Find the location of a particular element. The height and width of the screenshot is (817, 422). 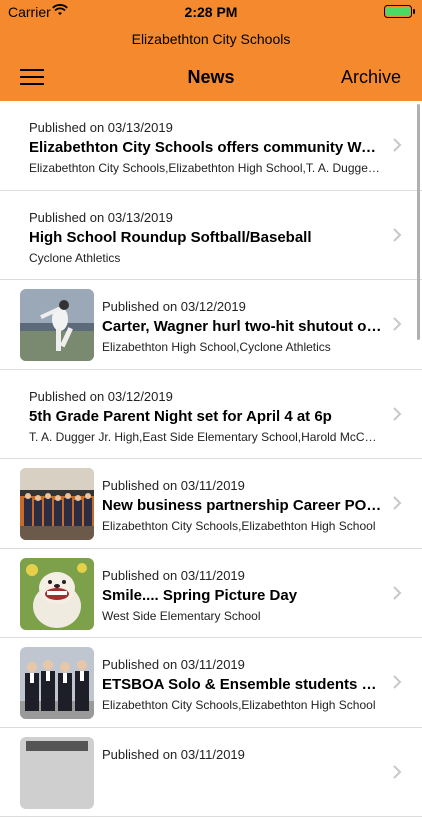

article-title: ETSBOA Solo & Ensemble students excel is located at coordinates (242, 684).